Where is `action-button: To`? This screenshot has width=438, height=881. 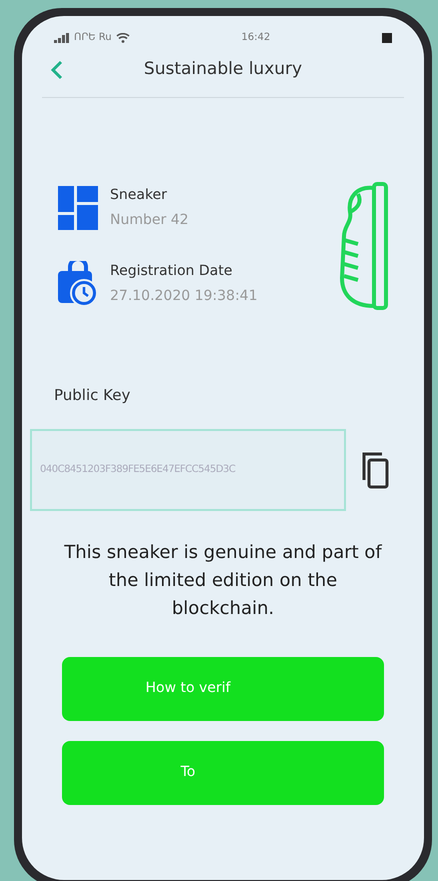
action-button: To is located at coordinates (223, 772).